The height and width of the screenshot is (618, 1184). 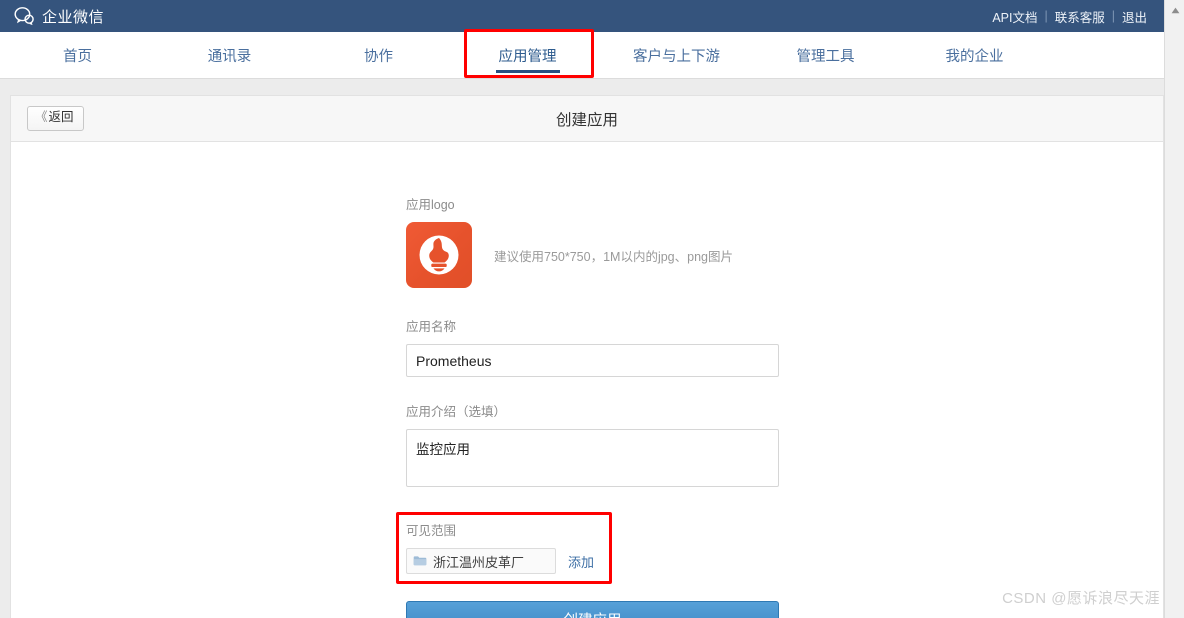 I want to click on vertical-scrollbar, so click(x=1174, y=309).